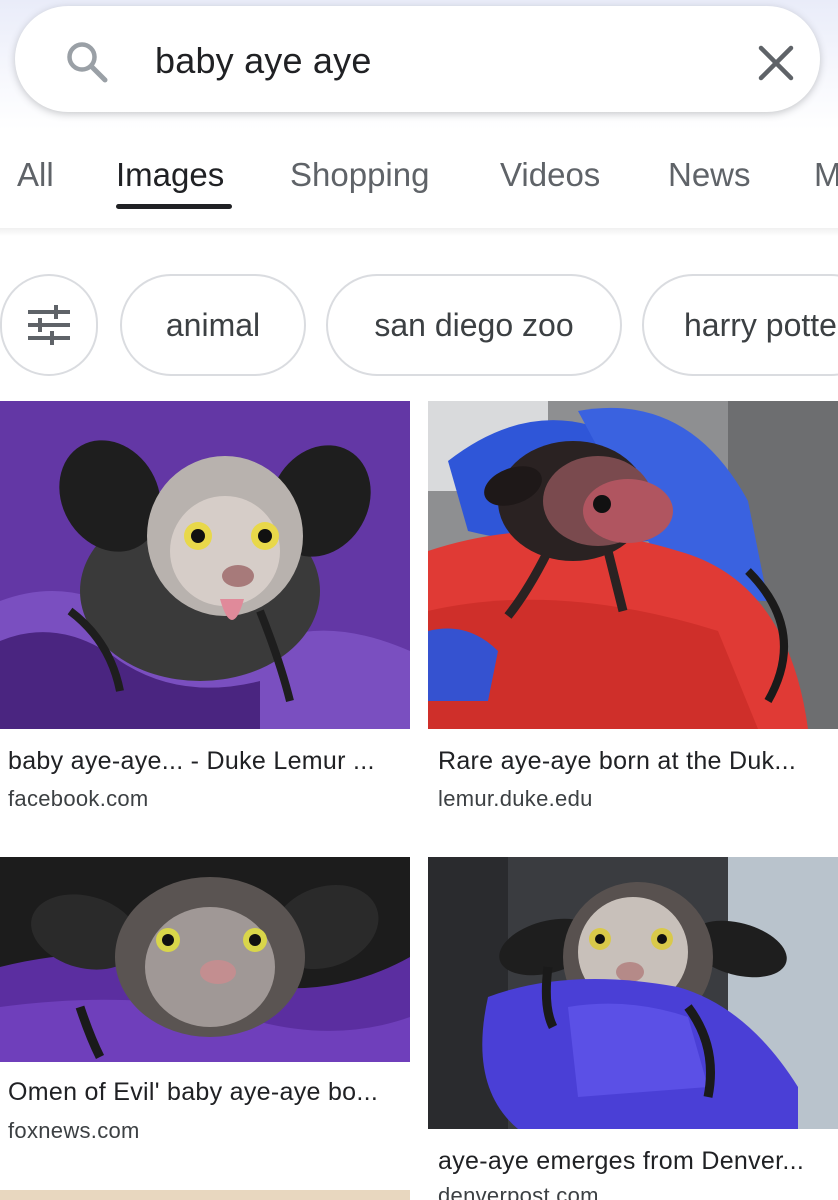 The width and height of the screenshot is (838, 1200). What do you see at coordinates (263, 61) in the screenshot?
I see `search-input: baby aye aye` at bounding box center [263, 61].